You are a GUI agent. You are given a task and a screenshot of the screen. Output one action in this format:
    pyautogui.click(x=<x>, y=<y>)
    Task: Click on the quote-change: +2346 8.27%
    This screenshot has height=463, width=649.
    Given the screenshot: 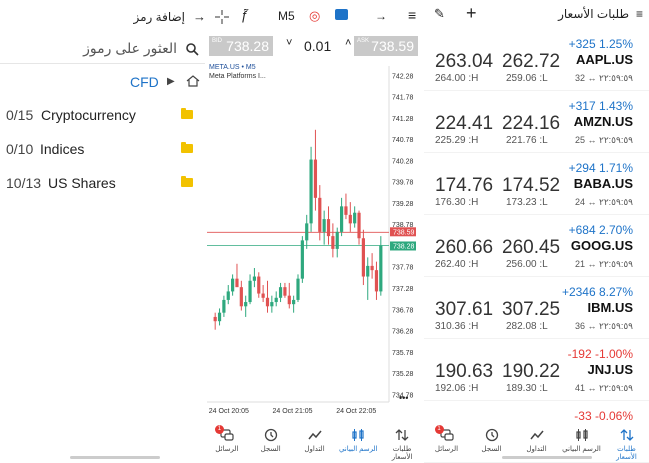 What is the action you would take?
    pyautogui.click(x=597, y=292)
    